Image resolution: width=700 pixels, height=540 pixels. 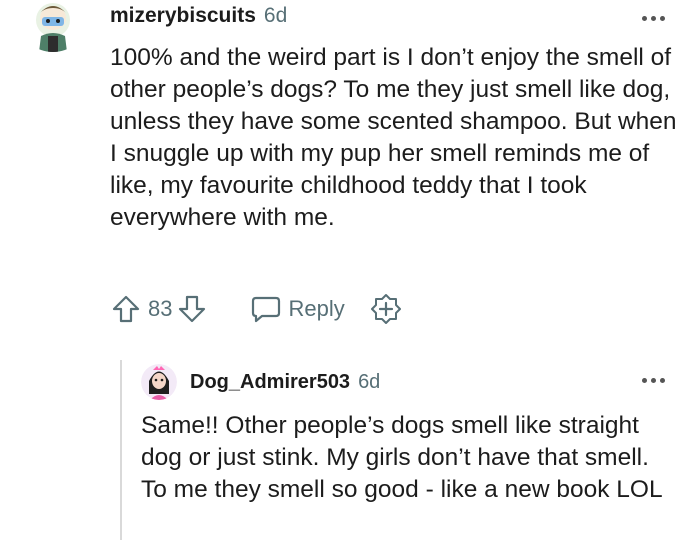 I want to click on downvote-button, so click(x=192, y=309).